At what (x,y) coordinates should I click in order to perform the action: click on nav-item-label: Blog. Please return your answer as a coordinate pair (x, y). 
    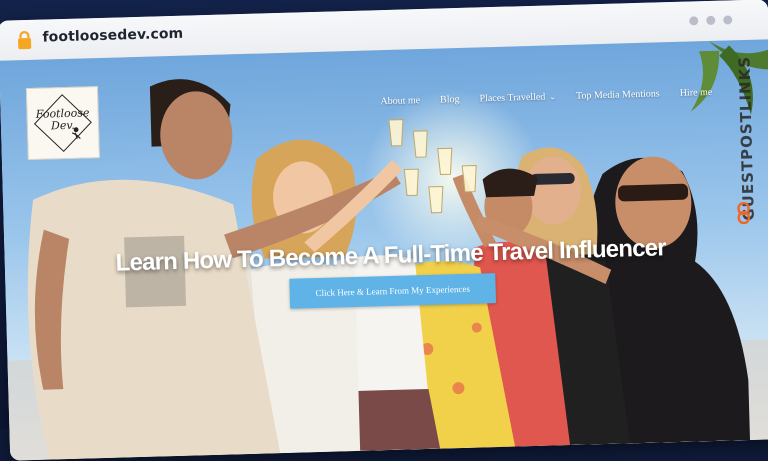
    Looking at the image, I should click on (449, 99).